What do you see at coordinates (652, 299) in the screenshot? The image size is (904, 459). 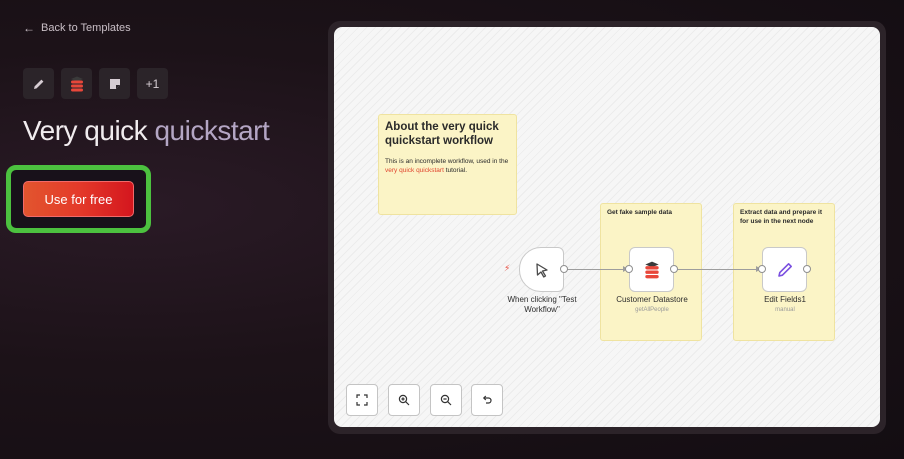 I see `datastore-node-title: Customer Datastore` at bounding box center [652, 299].